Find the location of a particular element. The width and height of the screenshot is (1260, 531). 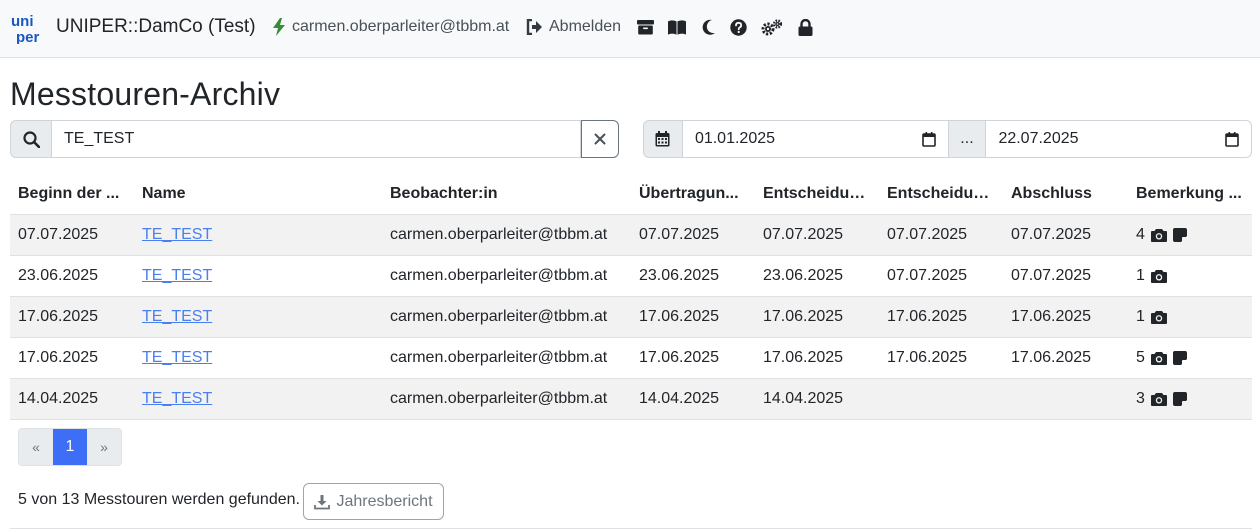

logout-link: Abmelden is located at coordinates (573, 27).